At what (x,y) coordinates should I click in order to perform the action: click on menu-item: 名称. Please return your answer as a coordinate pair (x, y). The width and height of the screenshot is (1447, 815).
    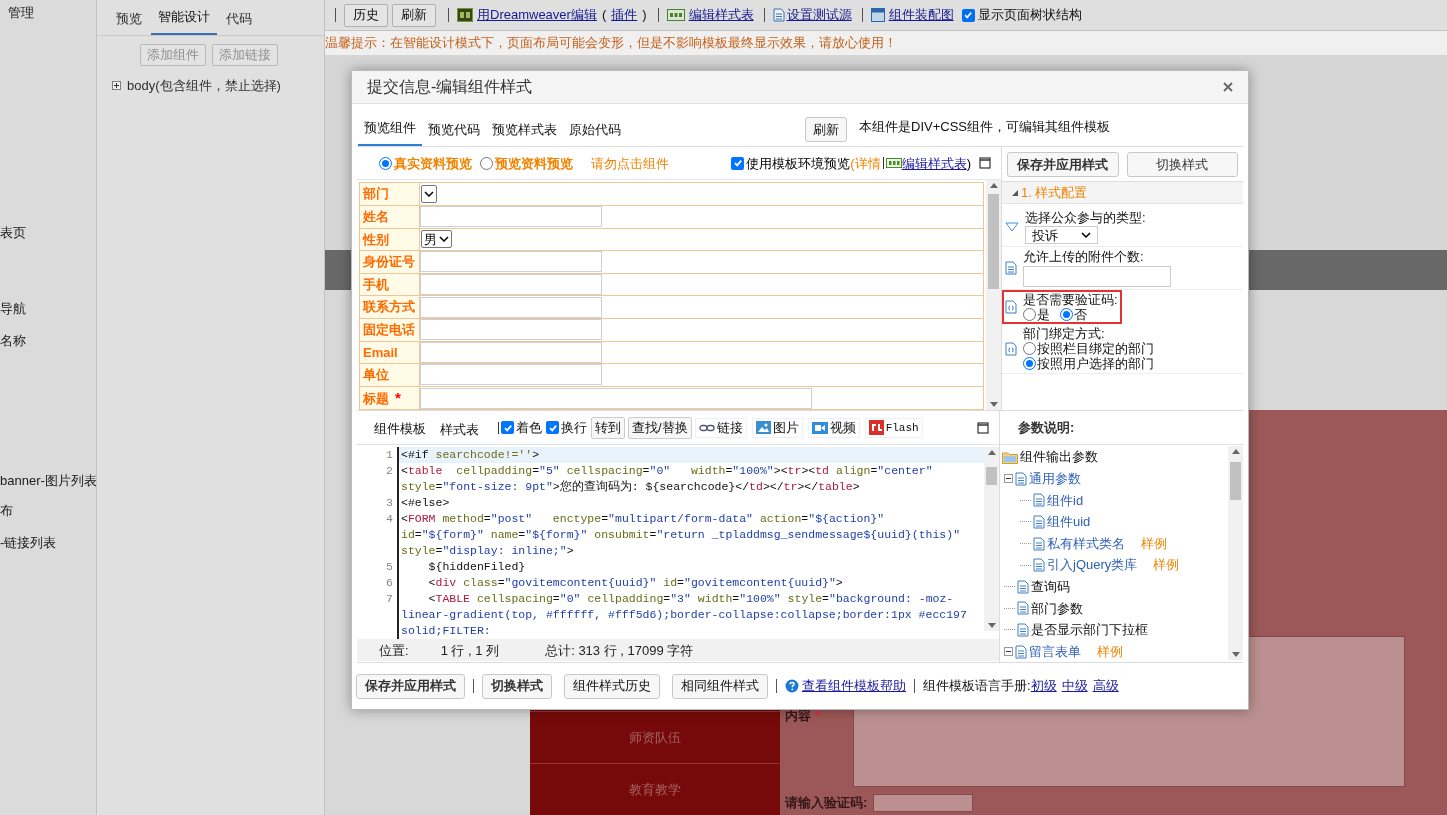
    Looking at the image, I should click on (48, 341).